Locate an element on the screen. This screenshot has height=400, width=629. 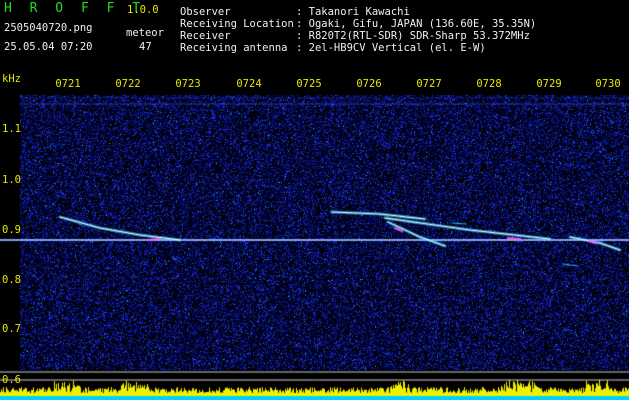
meteor-count: 47 is located at coordinates (145, 47).